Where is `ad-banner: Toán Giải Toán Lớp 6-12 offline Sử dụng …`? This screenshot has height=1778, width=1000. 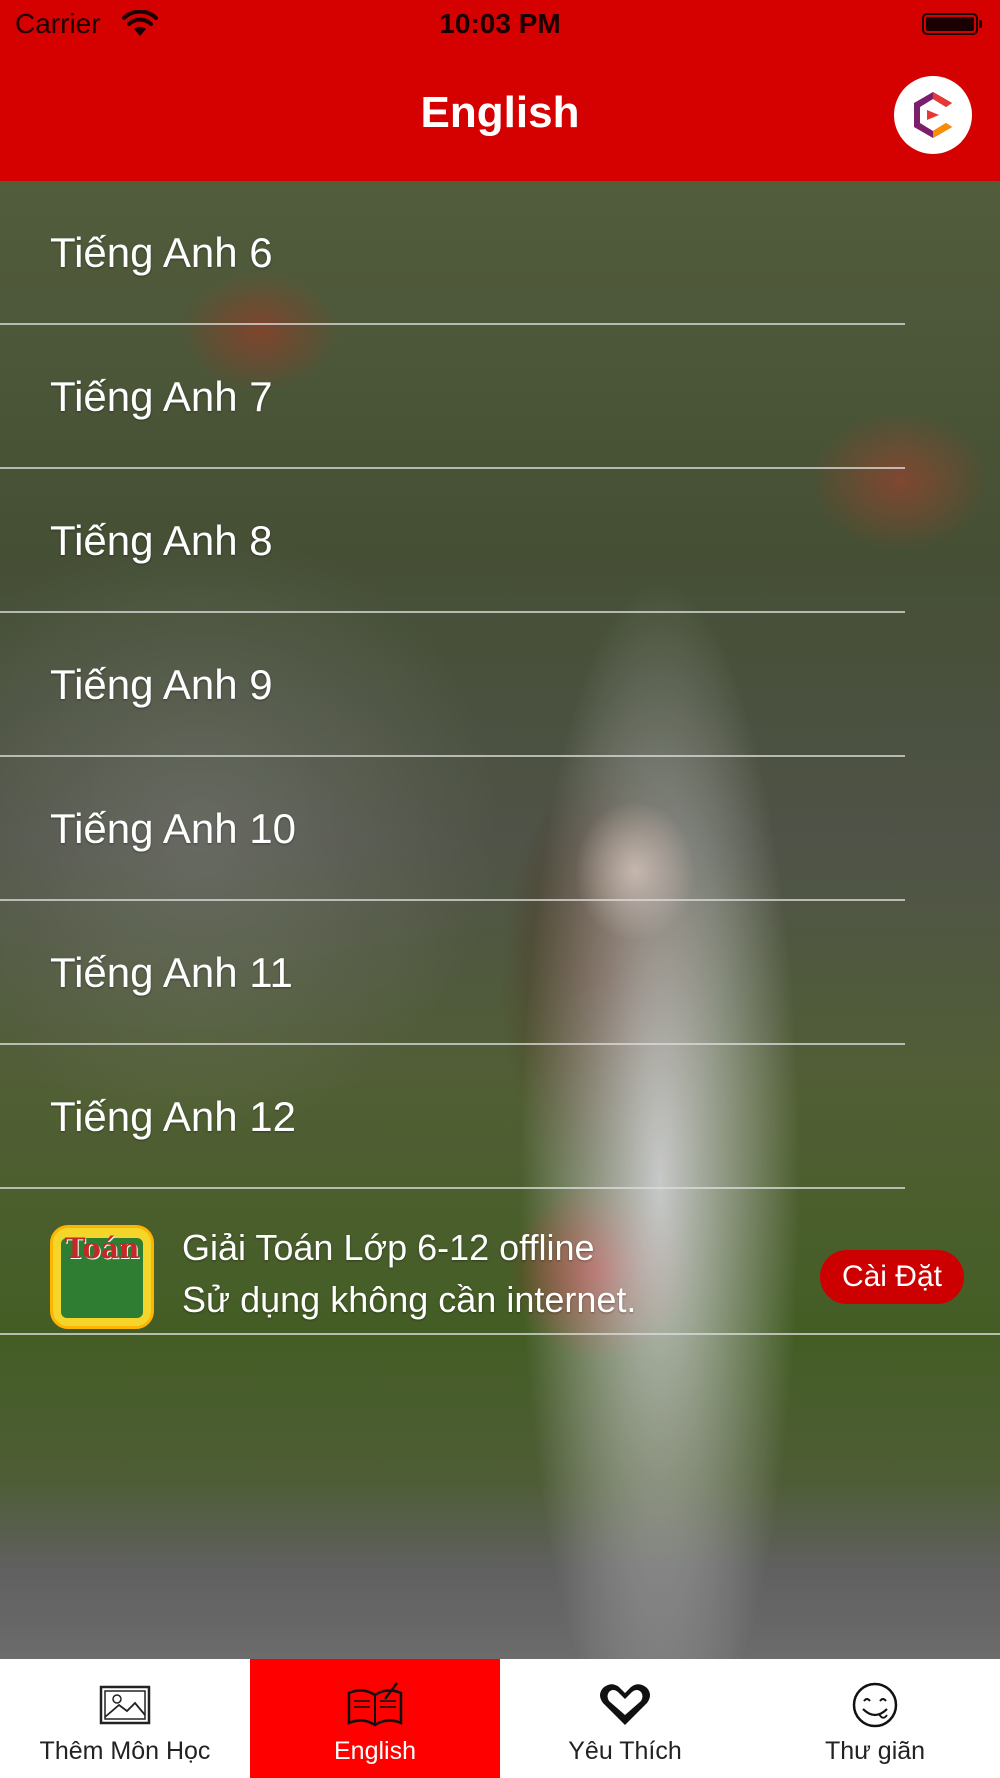
ad-banner: Toán Giải Toán Lớp 6-12 offline Sử dụng … is located at coordinates (500, 1262).